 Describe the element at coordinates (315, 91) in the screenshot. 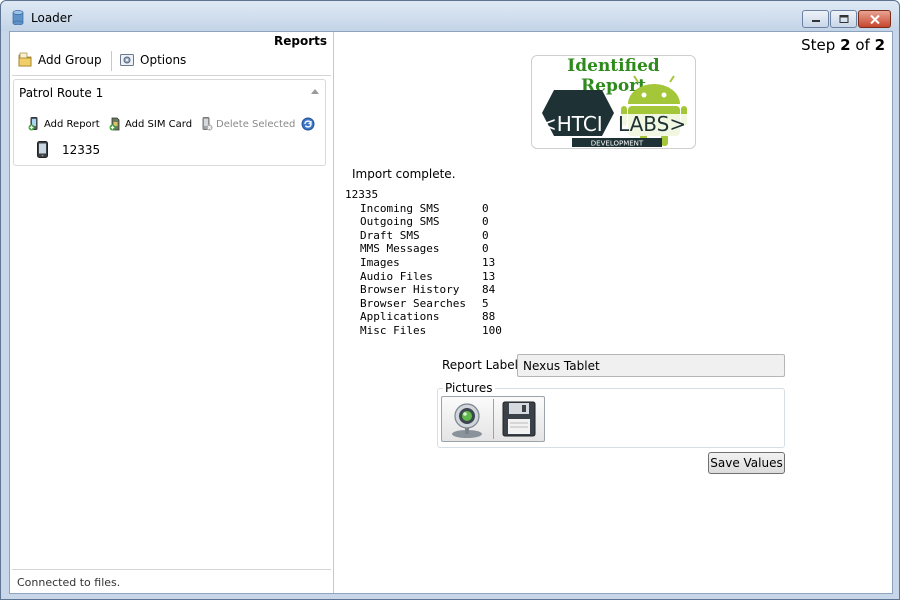

I see `collapse-arrow-icon` at that location.